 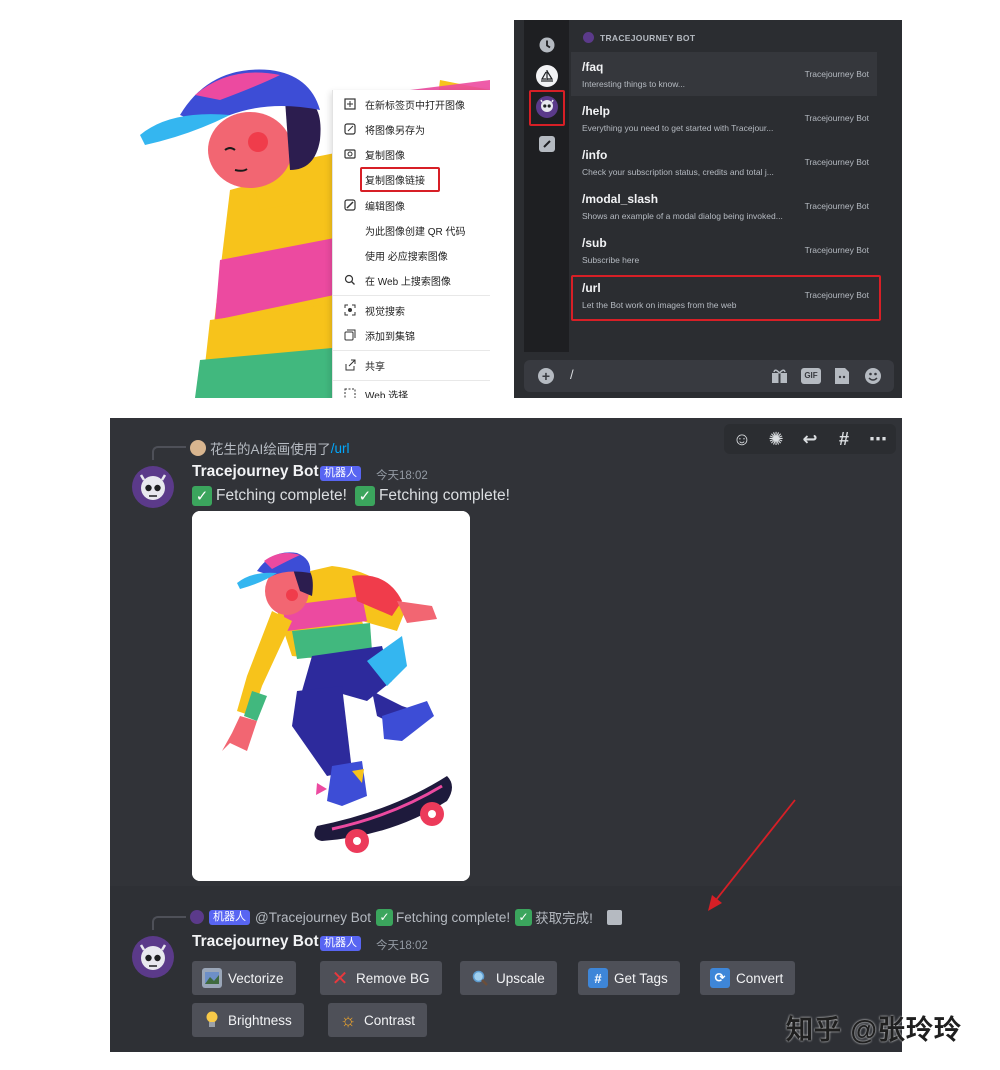 I want to click on get-tags-button: # Get Tags, so click(x=629, y=978).